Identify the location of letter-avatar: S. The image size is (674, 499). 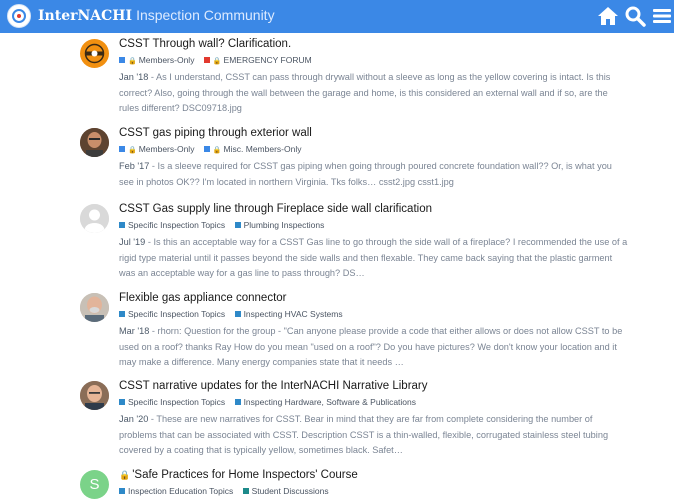
(94, 484).